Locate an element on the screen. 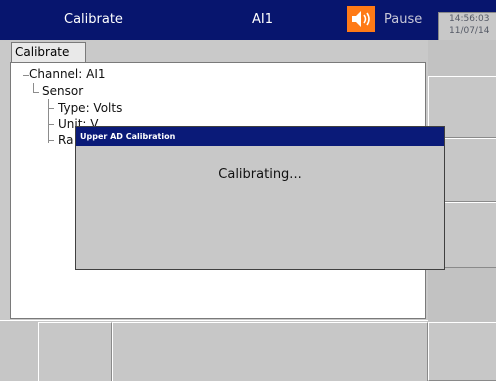  tab-calibrate: Calibrate is located at coordinates (48, 52).